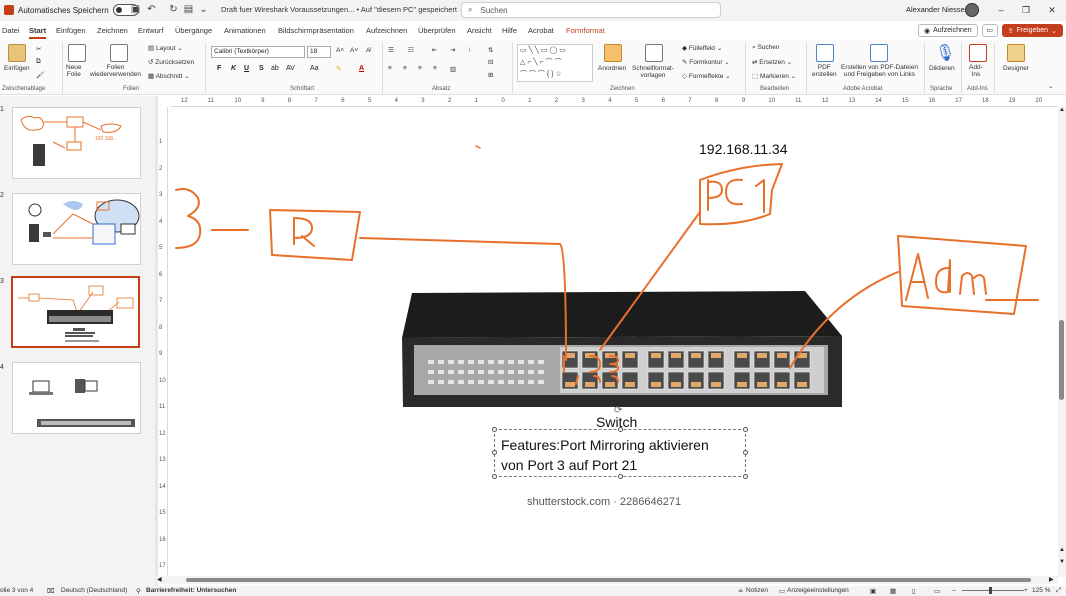 Image resolution: width=1066 pixels, height=596 pixels. What do you see at coordinates (17, 53) in the screenshot?
I see `paste-icon` at bounding box center [17, 53].